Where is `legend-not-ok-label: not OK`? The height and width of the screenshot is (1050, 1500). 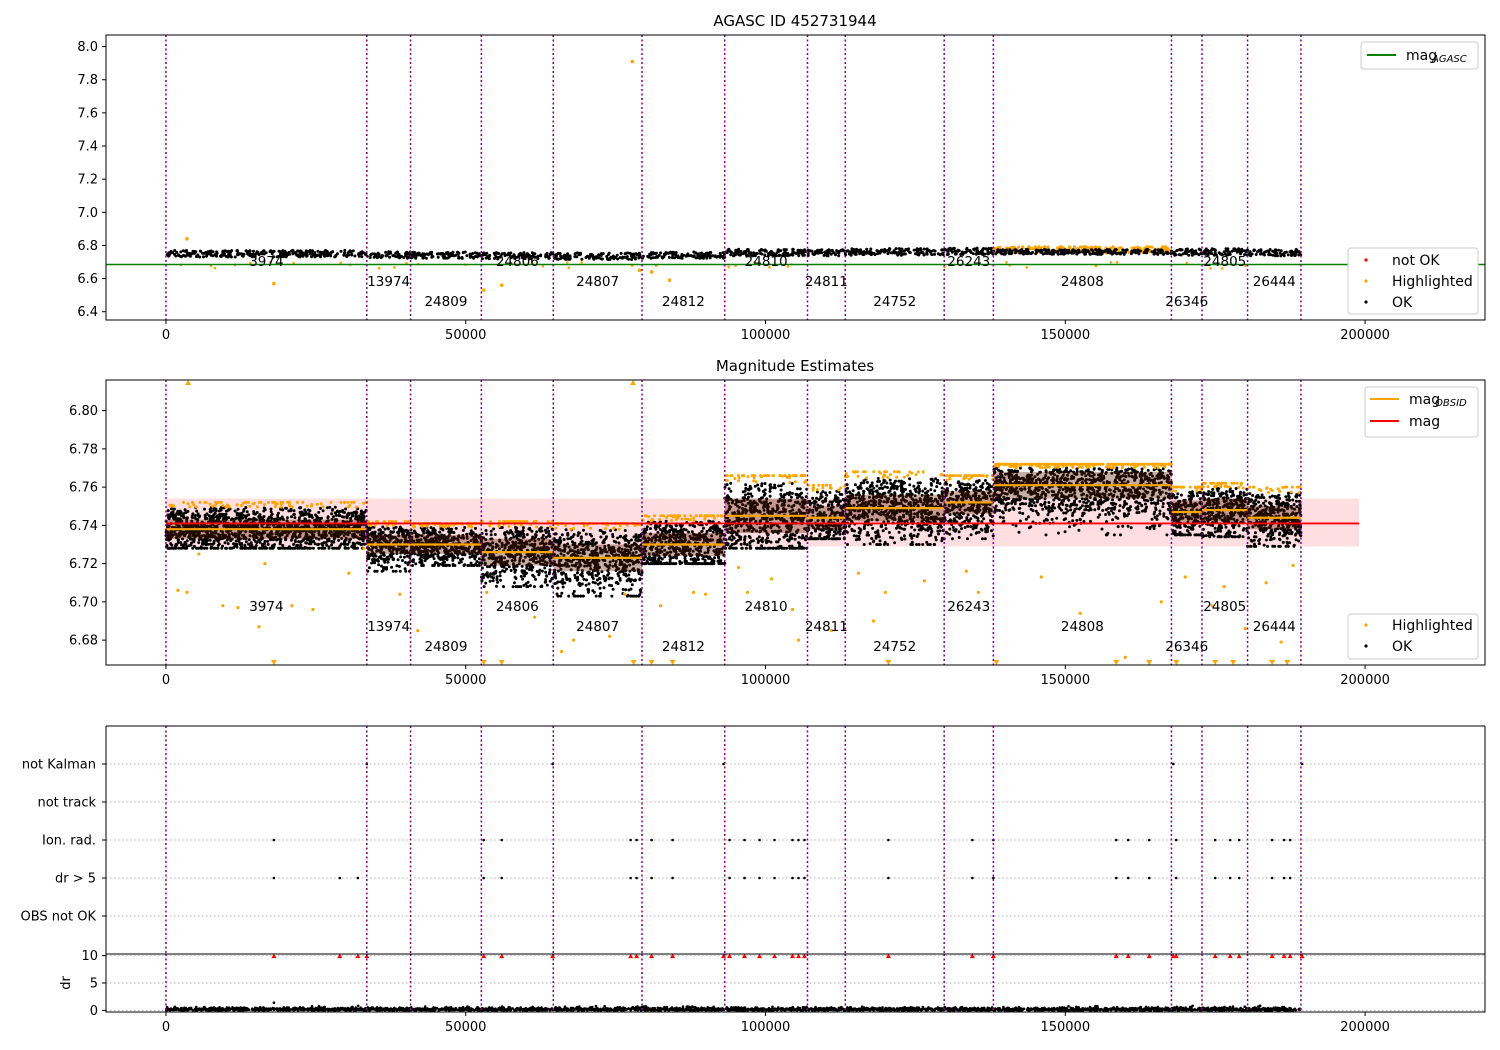 legend-not-ok-label: not OK is located at coordinates (1416, 261).